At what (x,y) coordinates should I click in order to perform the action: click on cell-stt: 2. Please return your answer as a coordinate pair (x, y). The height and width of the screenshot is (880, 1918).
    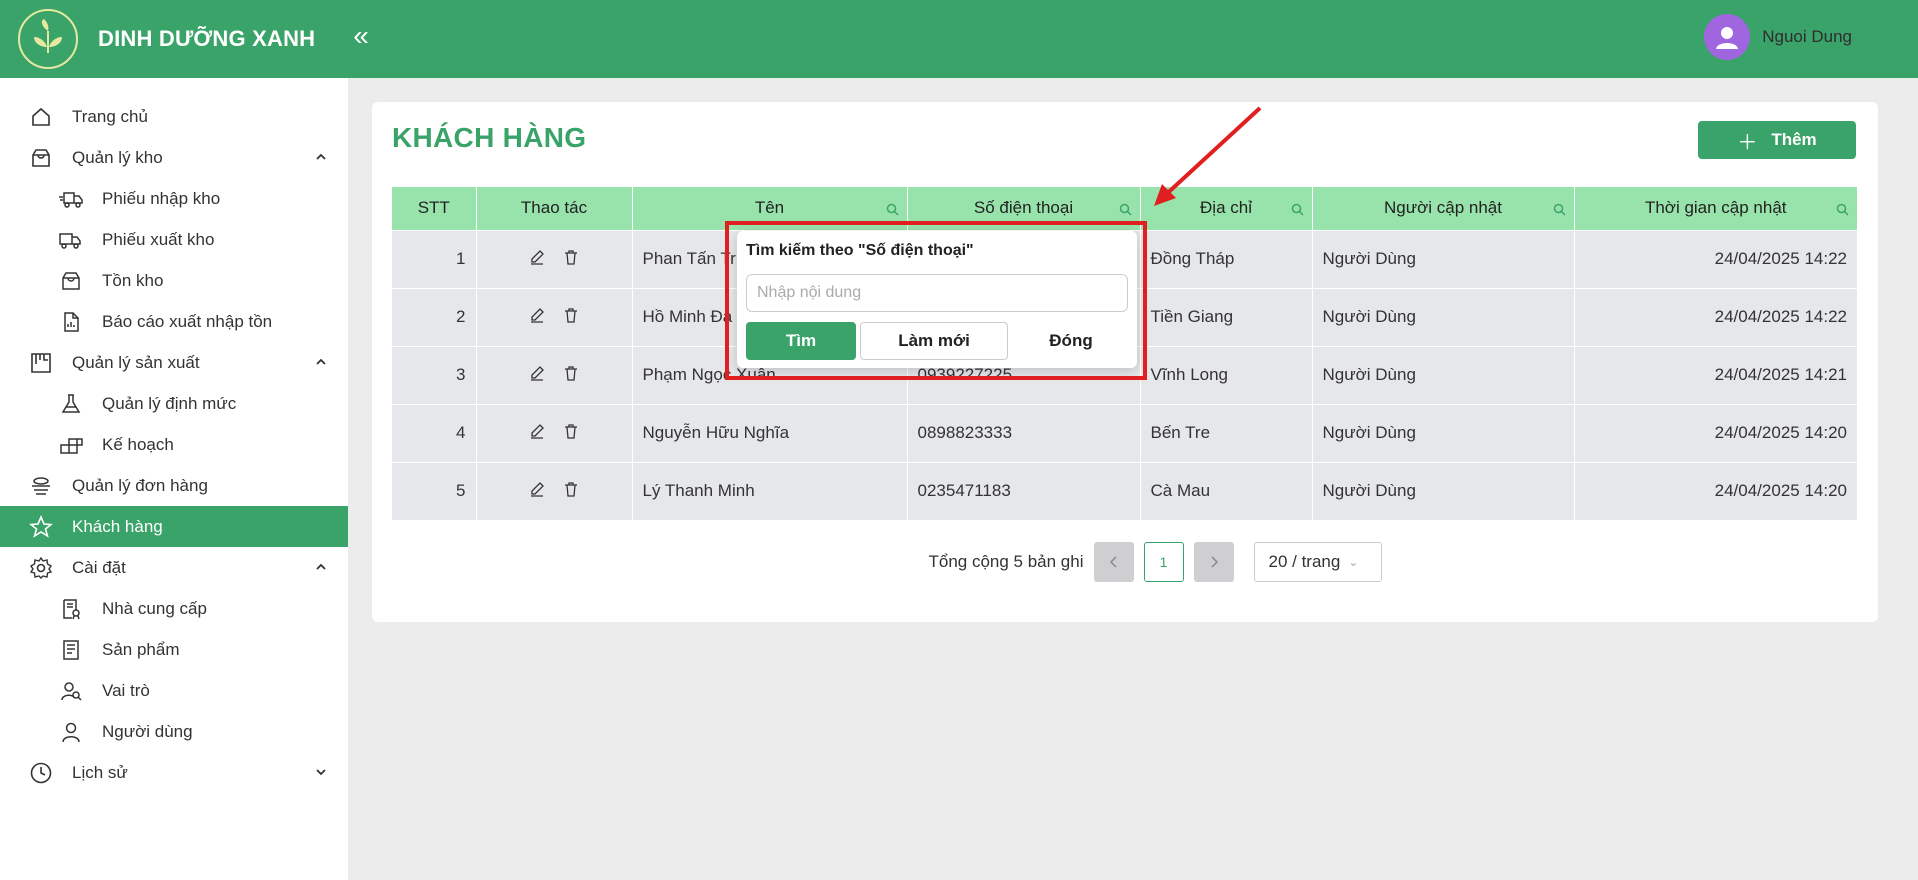
    Looking at the image, I should click on (434, 316).